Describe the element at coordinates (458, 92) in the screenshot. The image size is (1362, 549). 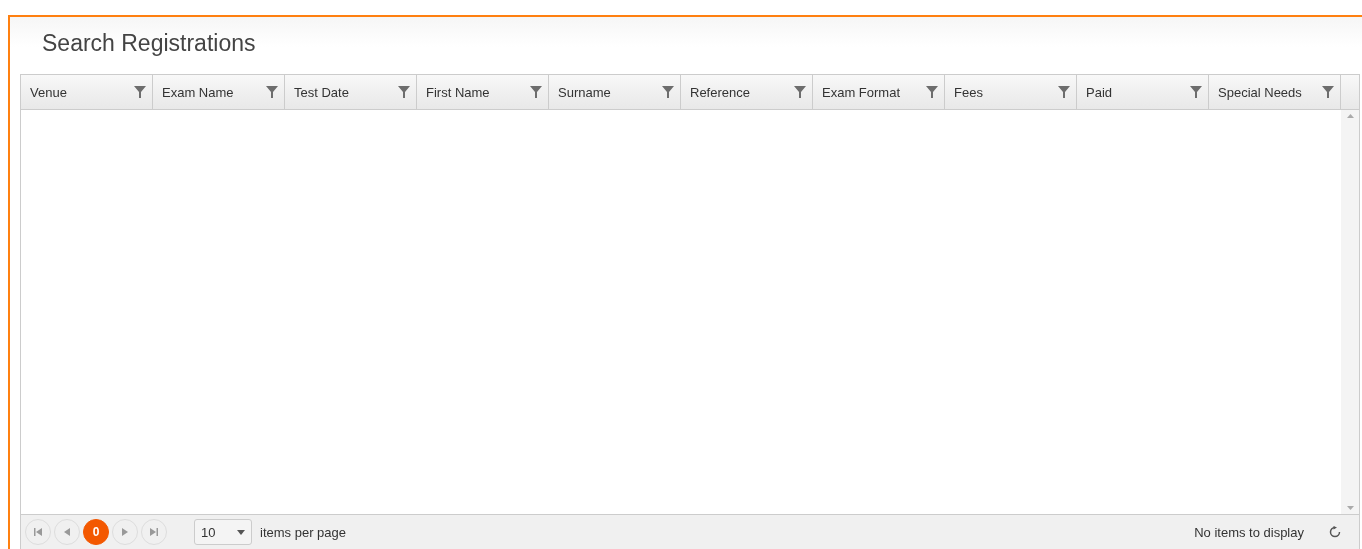
I see `column-title: First Name` at that location.